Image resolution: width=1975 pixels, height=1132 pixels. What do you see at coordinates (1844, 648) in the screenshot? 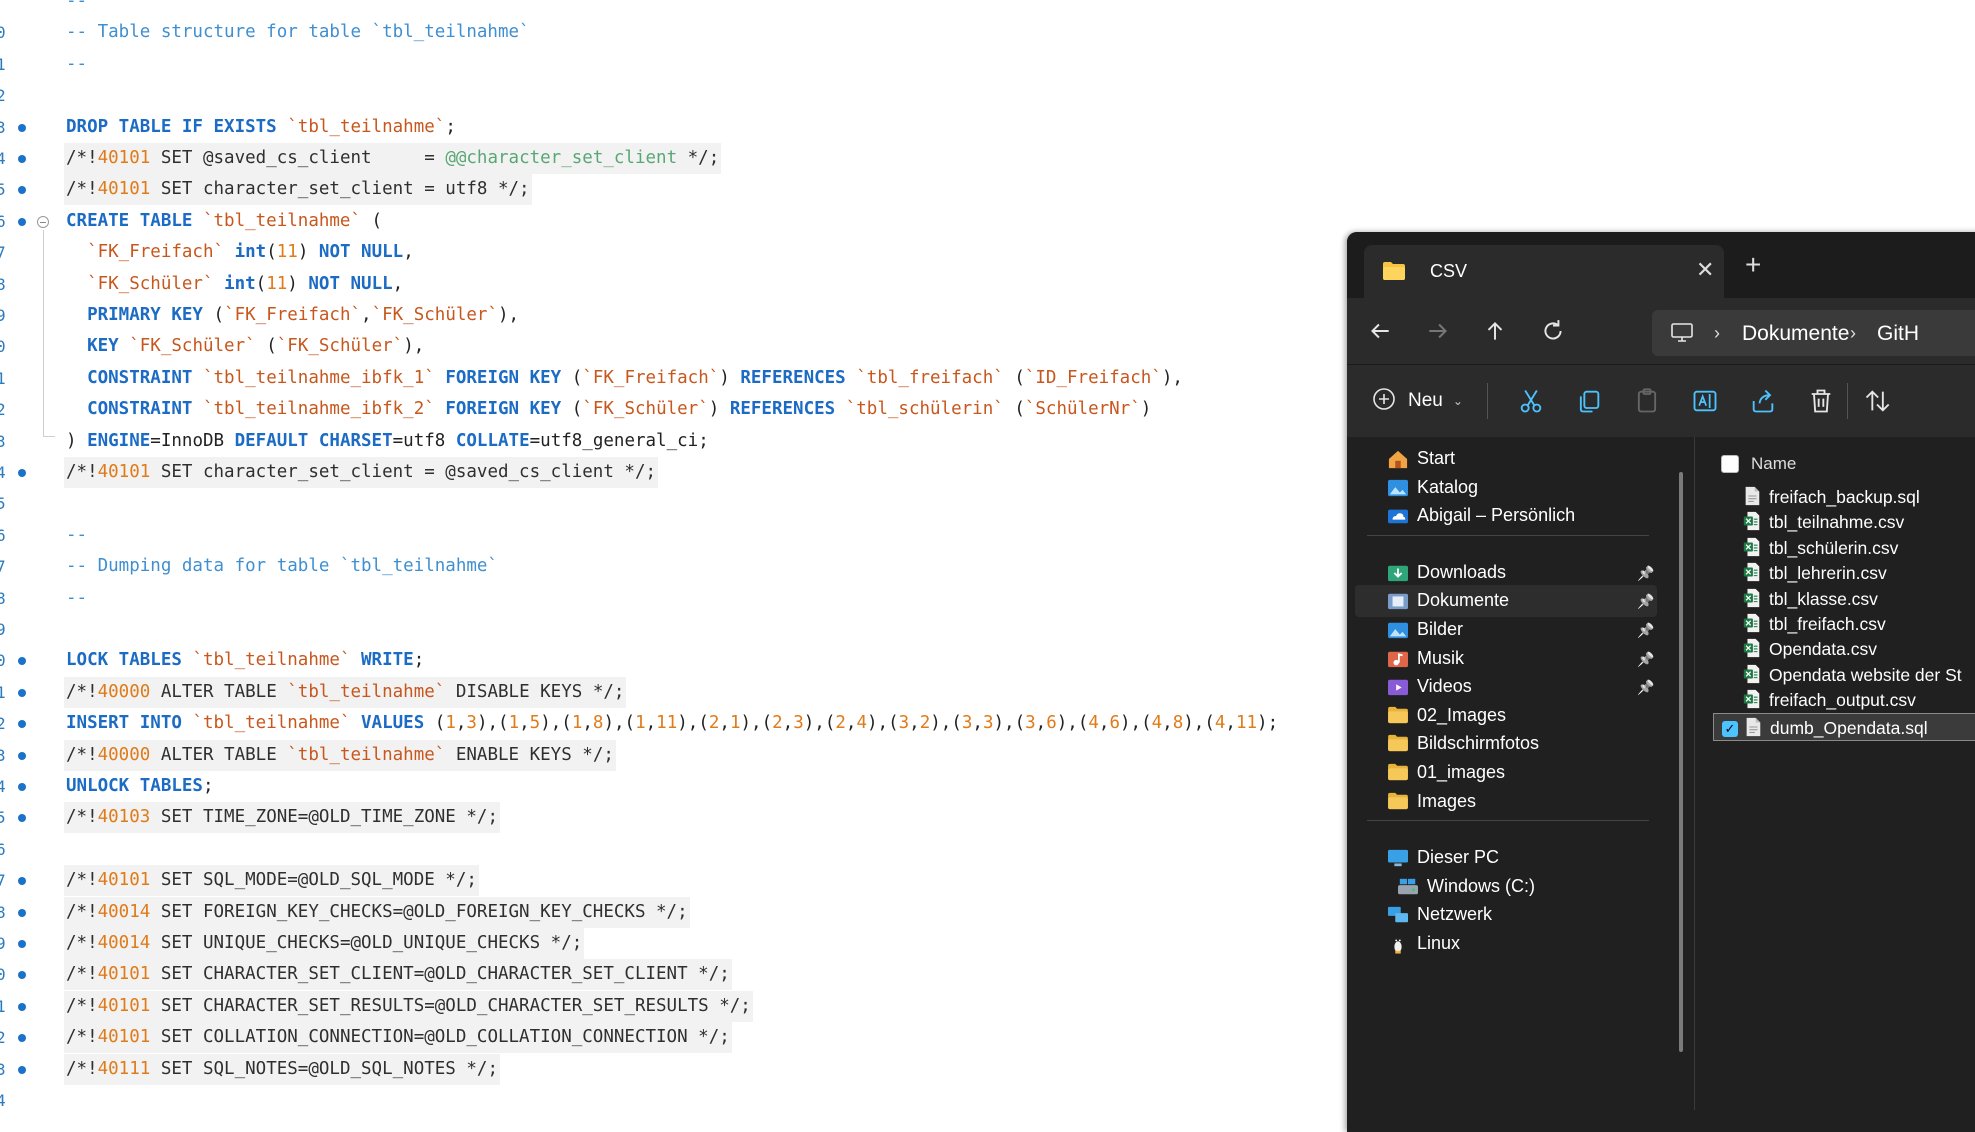
I see `file-row: Opendata.csv` at bounding box center [1844, 648].